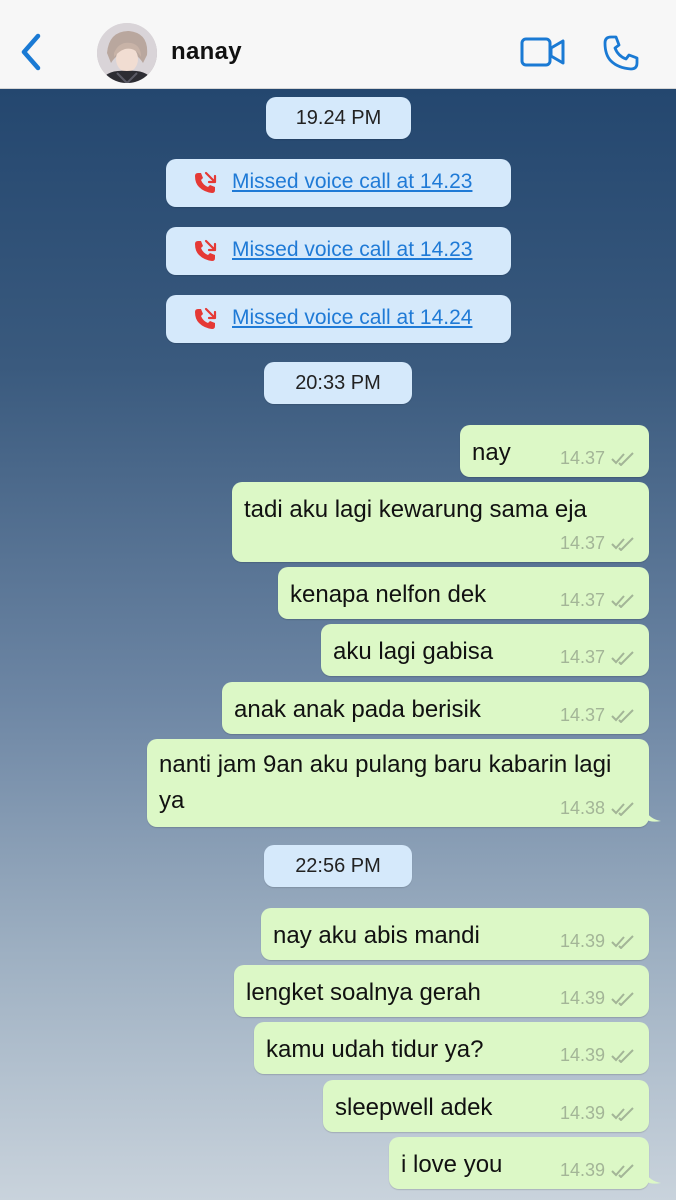 Image resolution: width=676 pixels, height=1200 pixels. I want to click on missed-call-item: Missed voice call at 14.24, so click(338, 319).